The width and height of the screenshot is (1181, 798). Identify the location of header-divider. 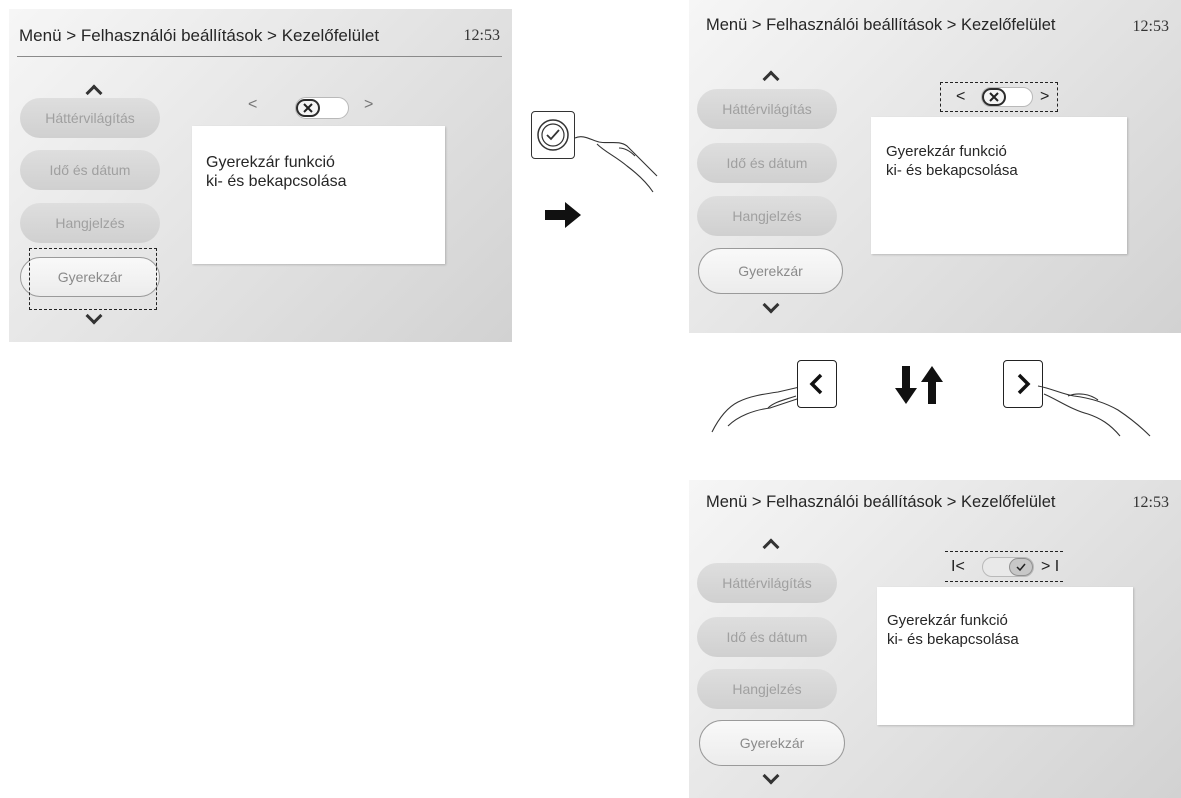
(259, 56).